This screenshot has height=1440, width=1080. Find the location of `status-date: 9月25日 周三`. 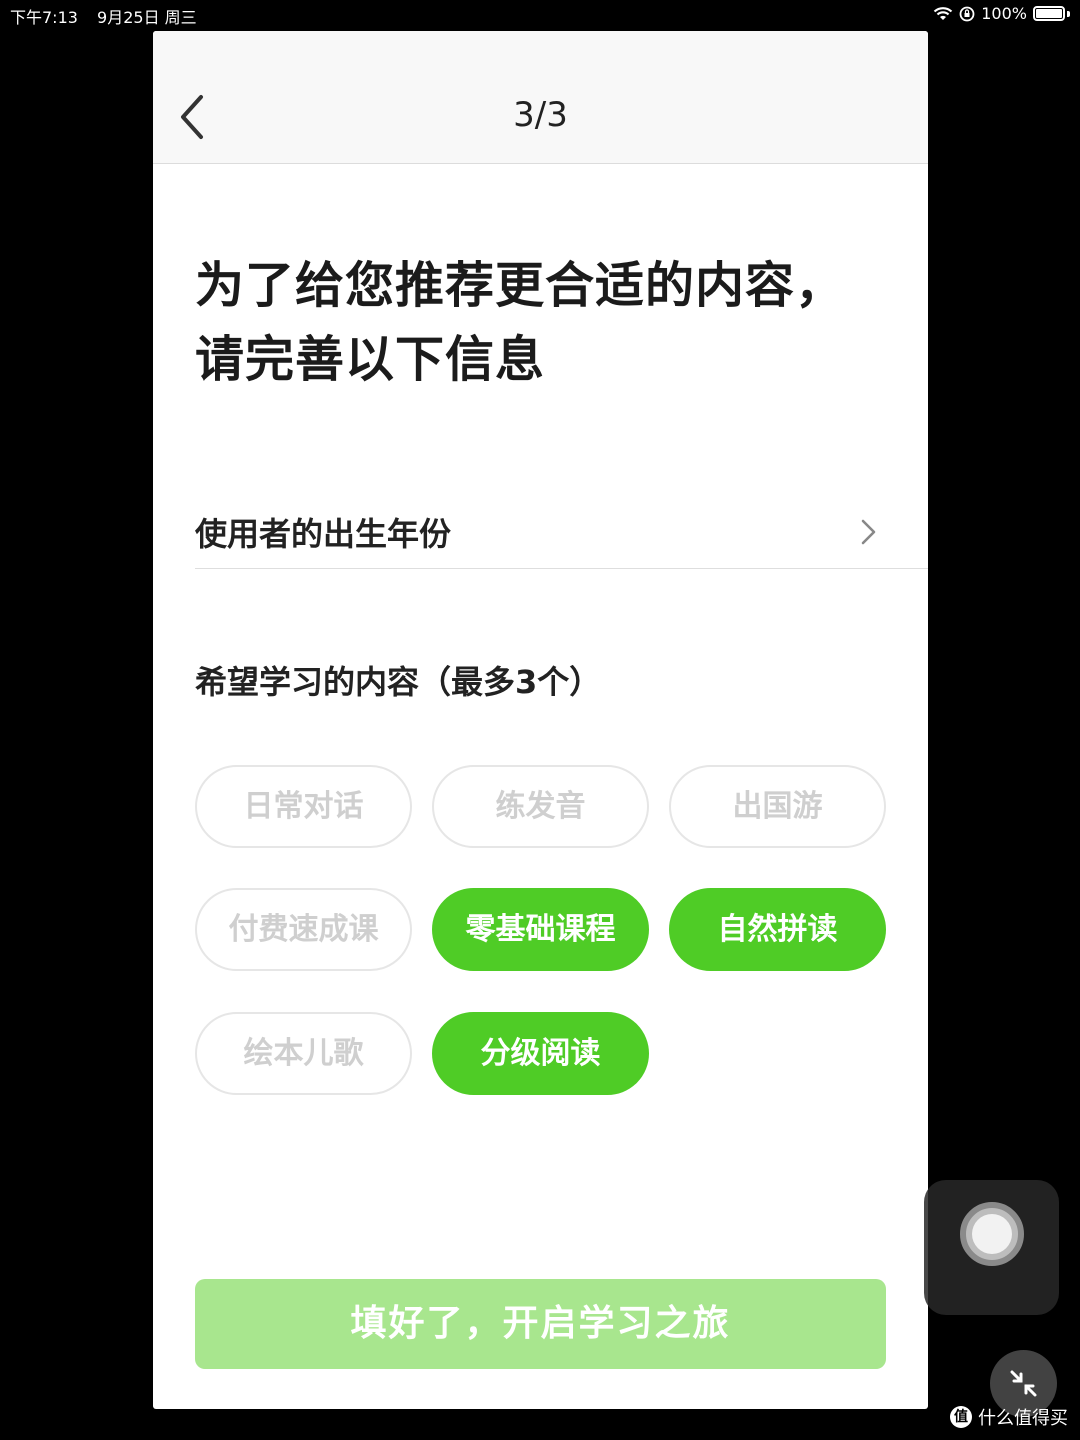

status-date: 9月25日 周三 is located at coordinates (147, 17).